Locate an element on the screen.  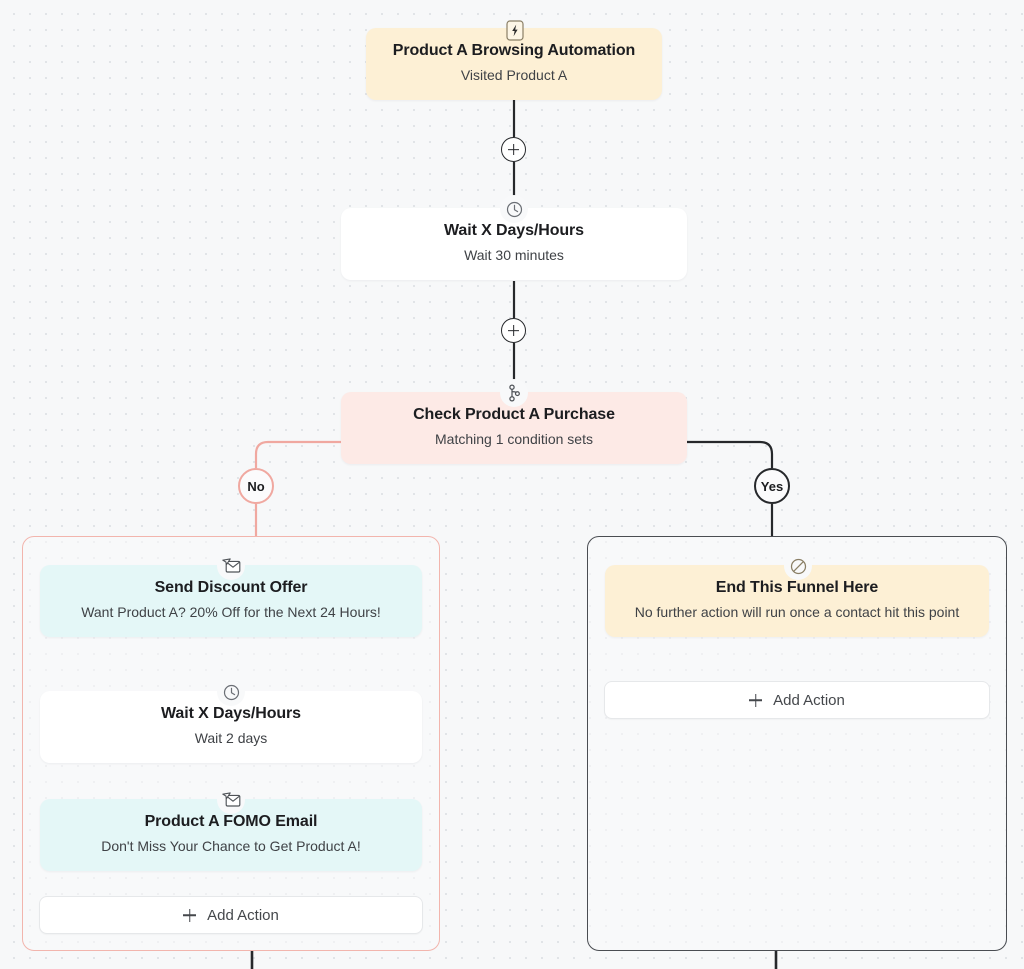
branch-label-yes-text: Yes is located at coordinates (772, 486).